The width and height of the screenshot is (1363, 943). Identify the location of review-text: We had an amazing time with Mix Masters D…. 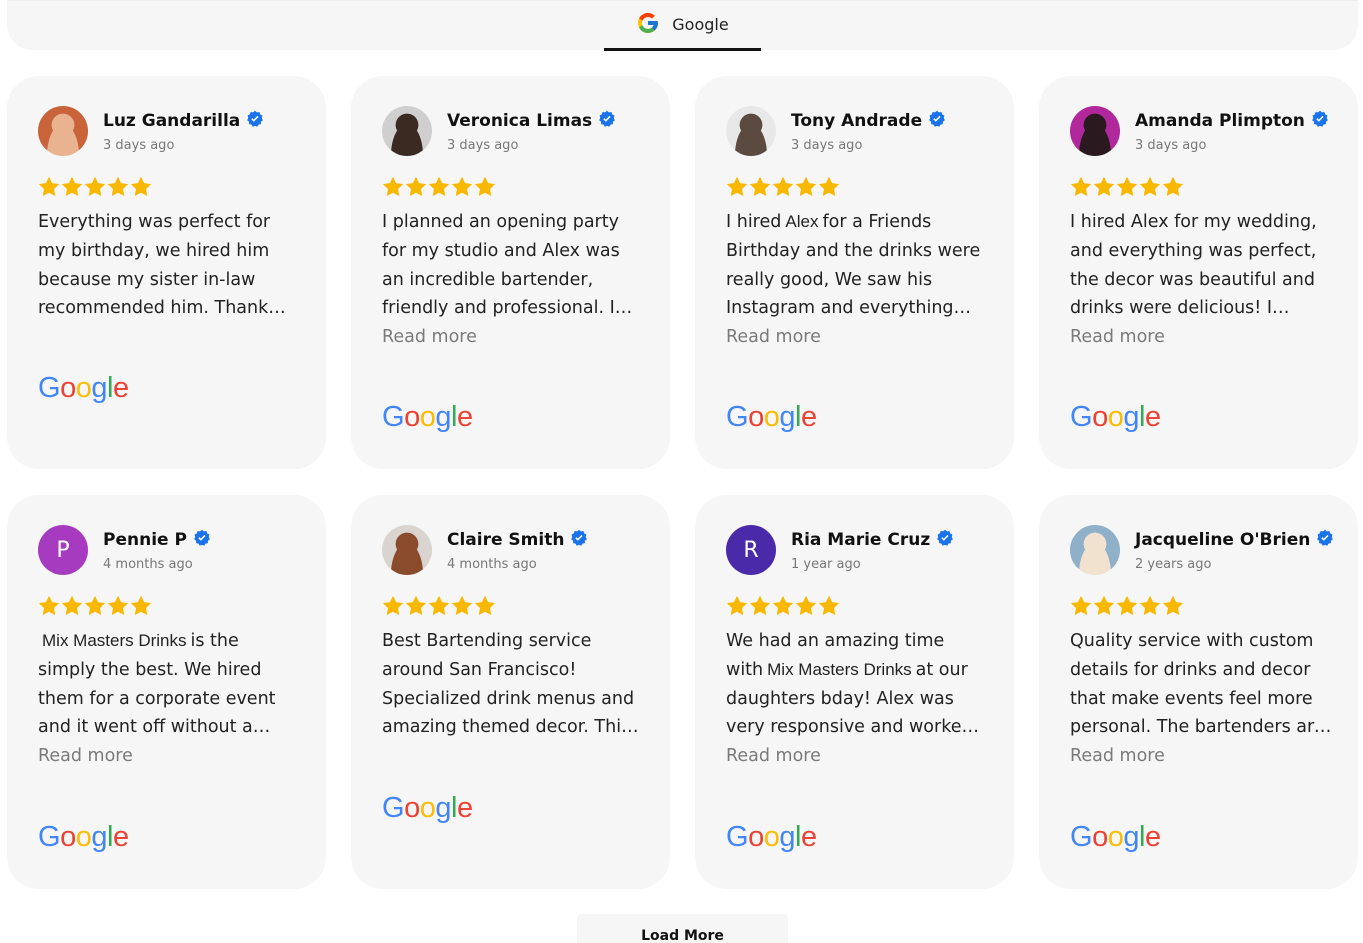
(857, 699).